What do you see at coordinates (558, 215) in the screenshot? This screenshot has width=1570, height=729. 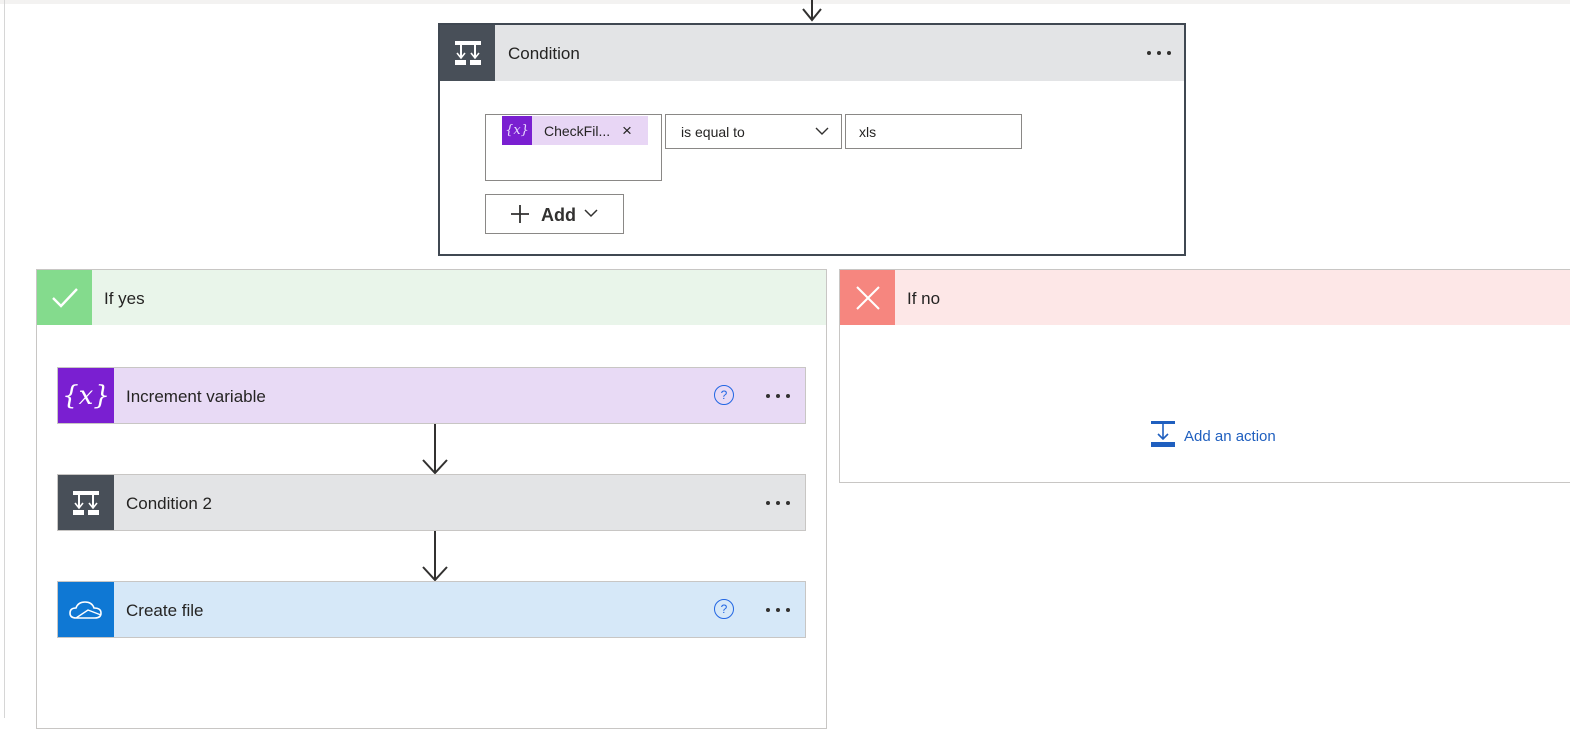 I see `add-label: Add` at bounding box center [558, 215].